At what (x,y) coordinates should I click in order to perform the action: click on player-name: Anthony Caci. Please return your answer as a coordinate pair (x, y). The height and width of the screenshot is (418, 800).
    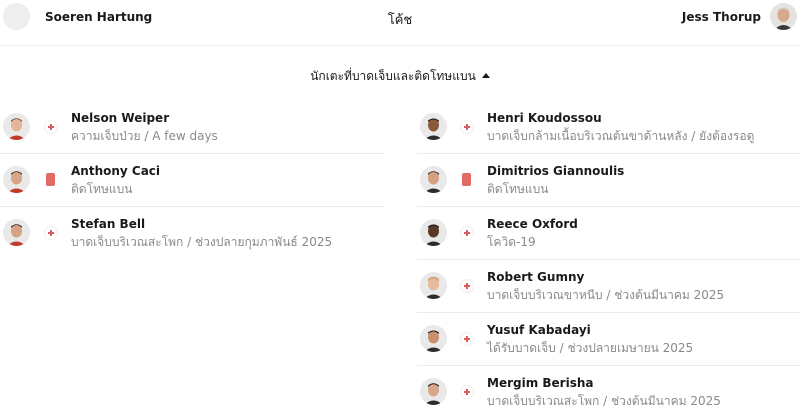
    Looking at the image, I should click on (116, 171).